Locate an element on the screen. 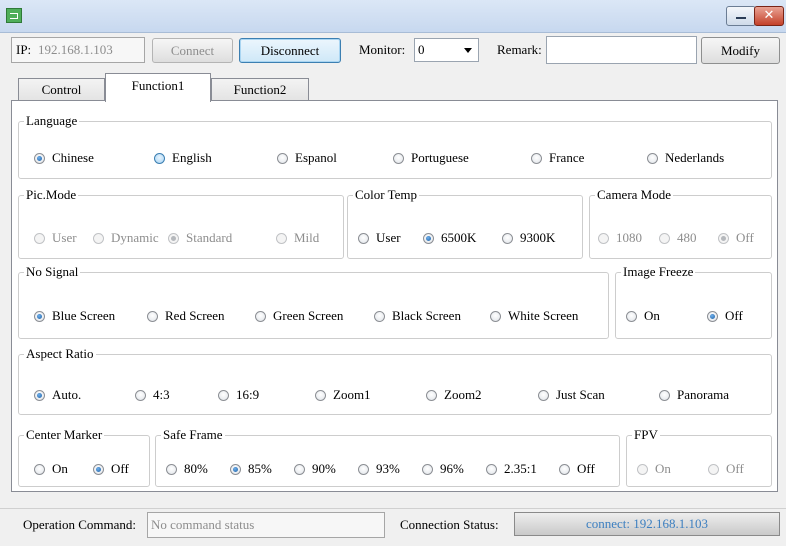 This screenshot has height=546, width=786. radio-fpv-on: On is located at coordinates (654, 469).